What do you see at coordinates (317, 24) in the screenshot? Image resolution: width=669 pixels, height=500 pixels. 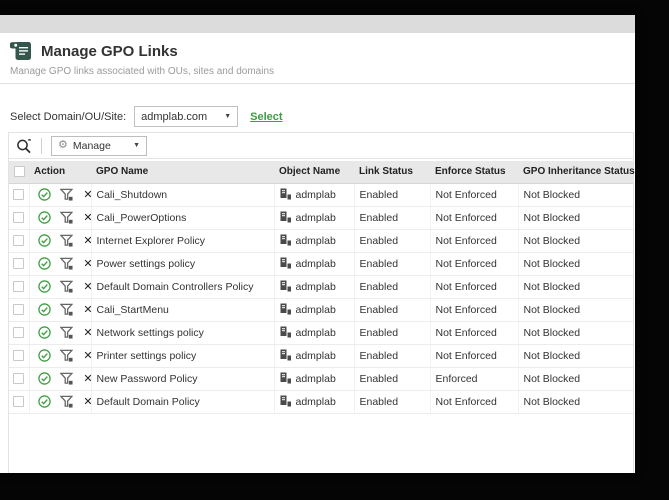 I see `window-top-strip` at bounding box center [317, 24].